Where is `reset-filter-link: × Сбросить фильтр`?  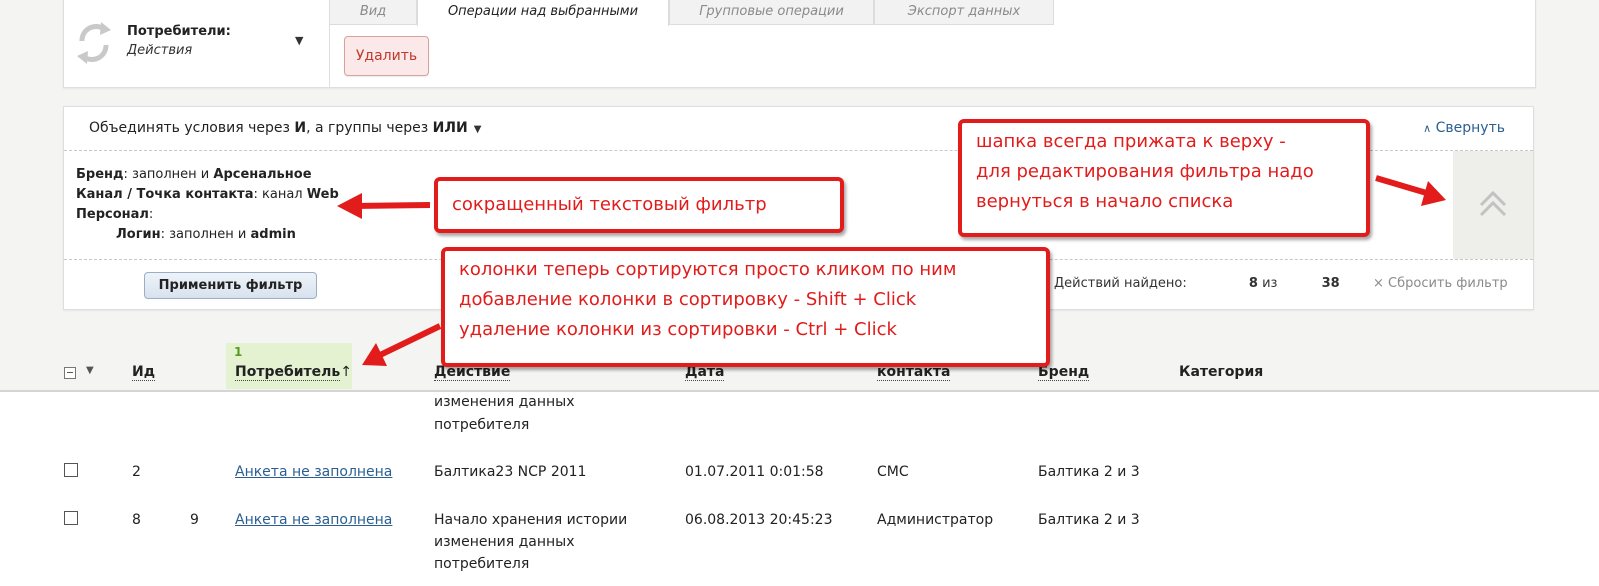 reset-filter-link: × Сбросить фильтр is located at coordinates (1440, 283).